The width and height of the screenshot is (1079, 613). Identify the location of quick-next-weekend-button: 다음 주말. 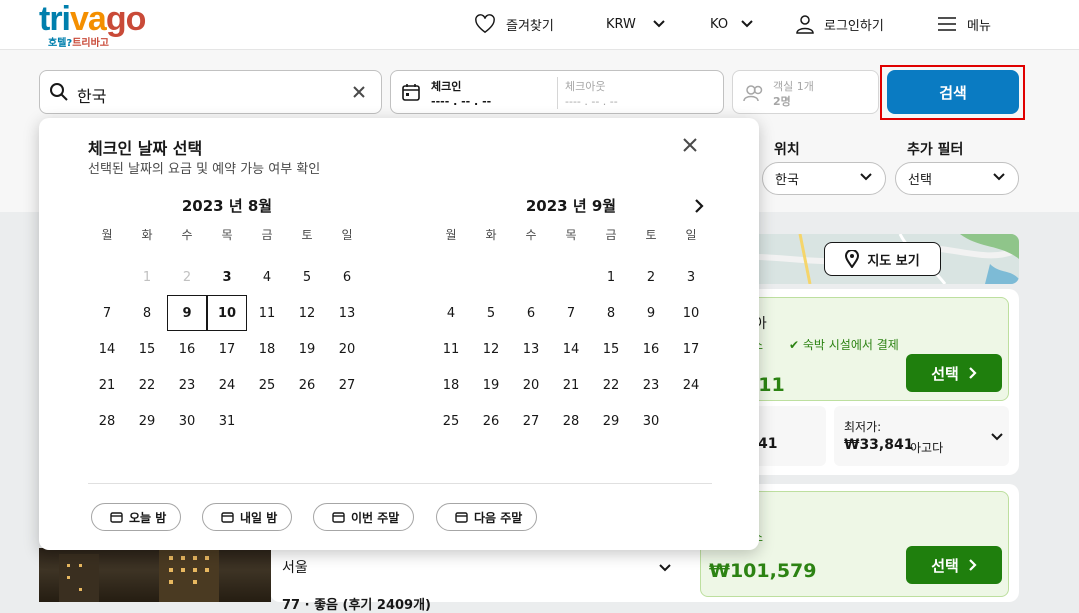
(487, 517).